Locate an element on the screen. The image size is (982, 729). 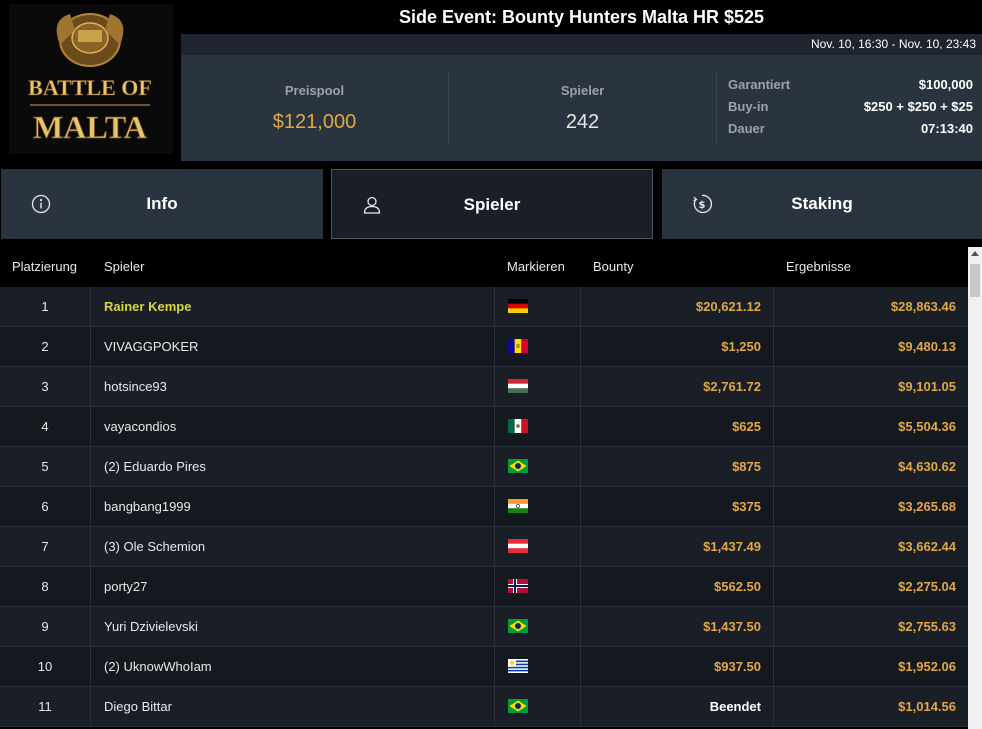
table-row: 4 vayacondios $625 $5,504.36 is located at coordinates (484, 427).